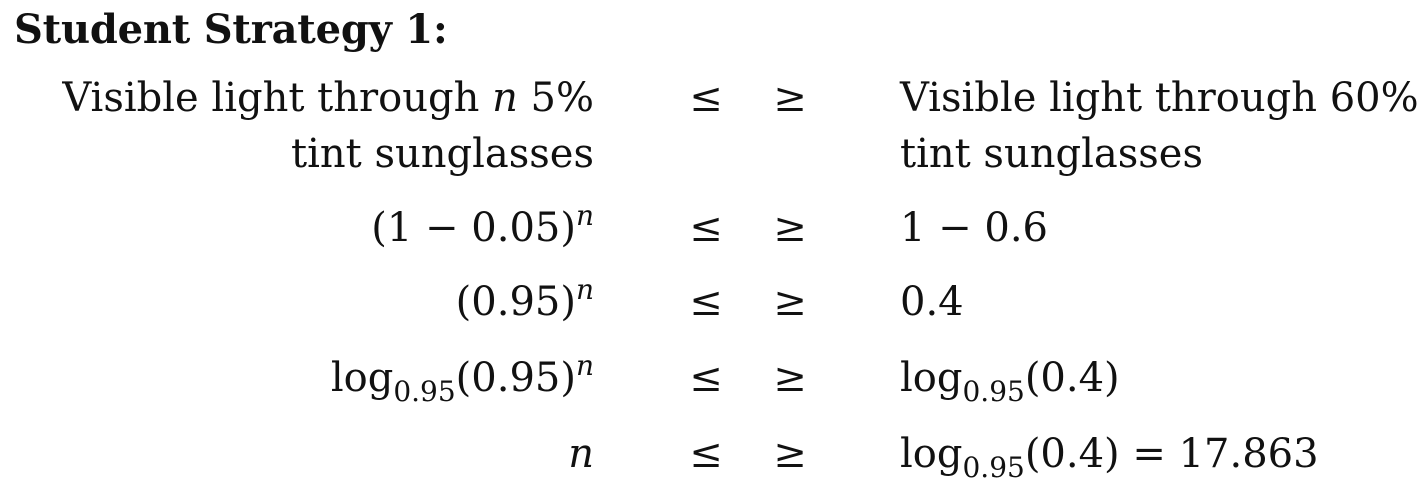 This screenshot has height=492, width=1420. What do you see at coordinates (581, 454) in the screenshot?
I see `row-5-left-side: n` at bounding box center [581, 454].